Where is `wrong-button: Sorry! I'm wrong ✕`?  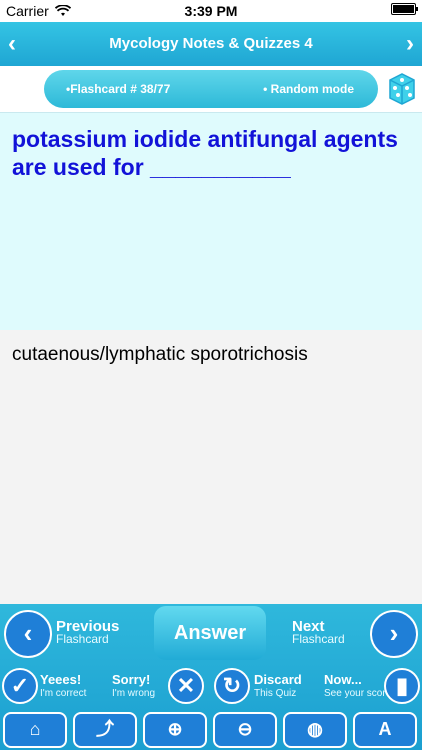
wrong-button: Sorry! I'm wrong ✕ is located at coordinates (157, 688).